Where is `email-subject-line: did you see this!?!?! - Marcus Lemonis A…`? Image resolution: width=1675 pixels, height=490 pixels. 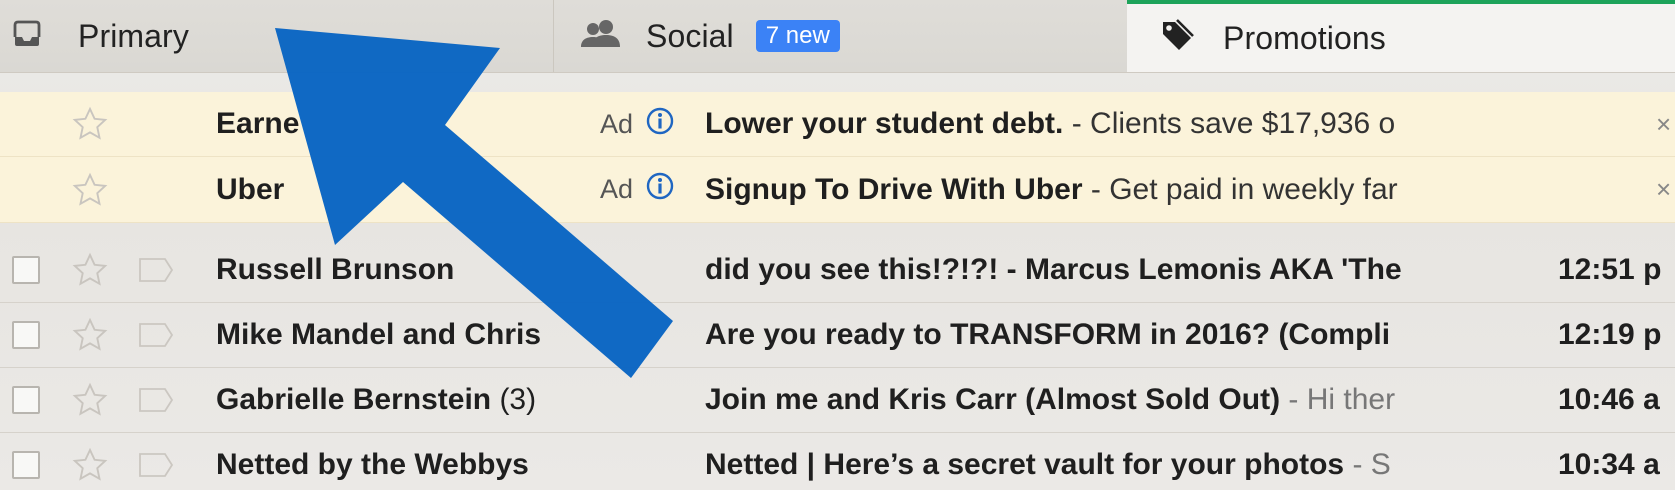
email-subject-line: did you see this!?!?! - Marcus Lemonis A… is located at coordinates (1088, 270).